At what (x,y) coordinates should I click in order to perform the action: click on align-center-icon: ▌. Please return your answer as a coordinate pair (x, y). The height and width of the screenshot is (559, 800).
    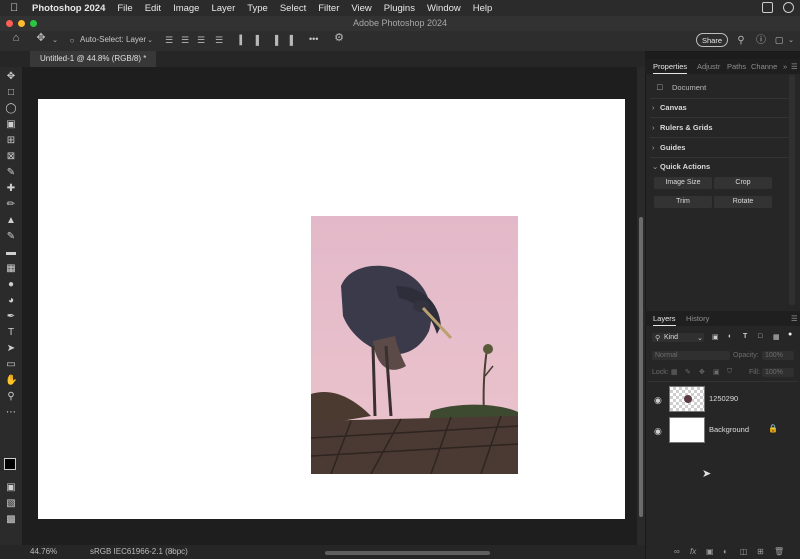
    Looking at the image, I should click on (259, 40).